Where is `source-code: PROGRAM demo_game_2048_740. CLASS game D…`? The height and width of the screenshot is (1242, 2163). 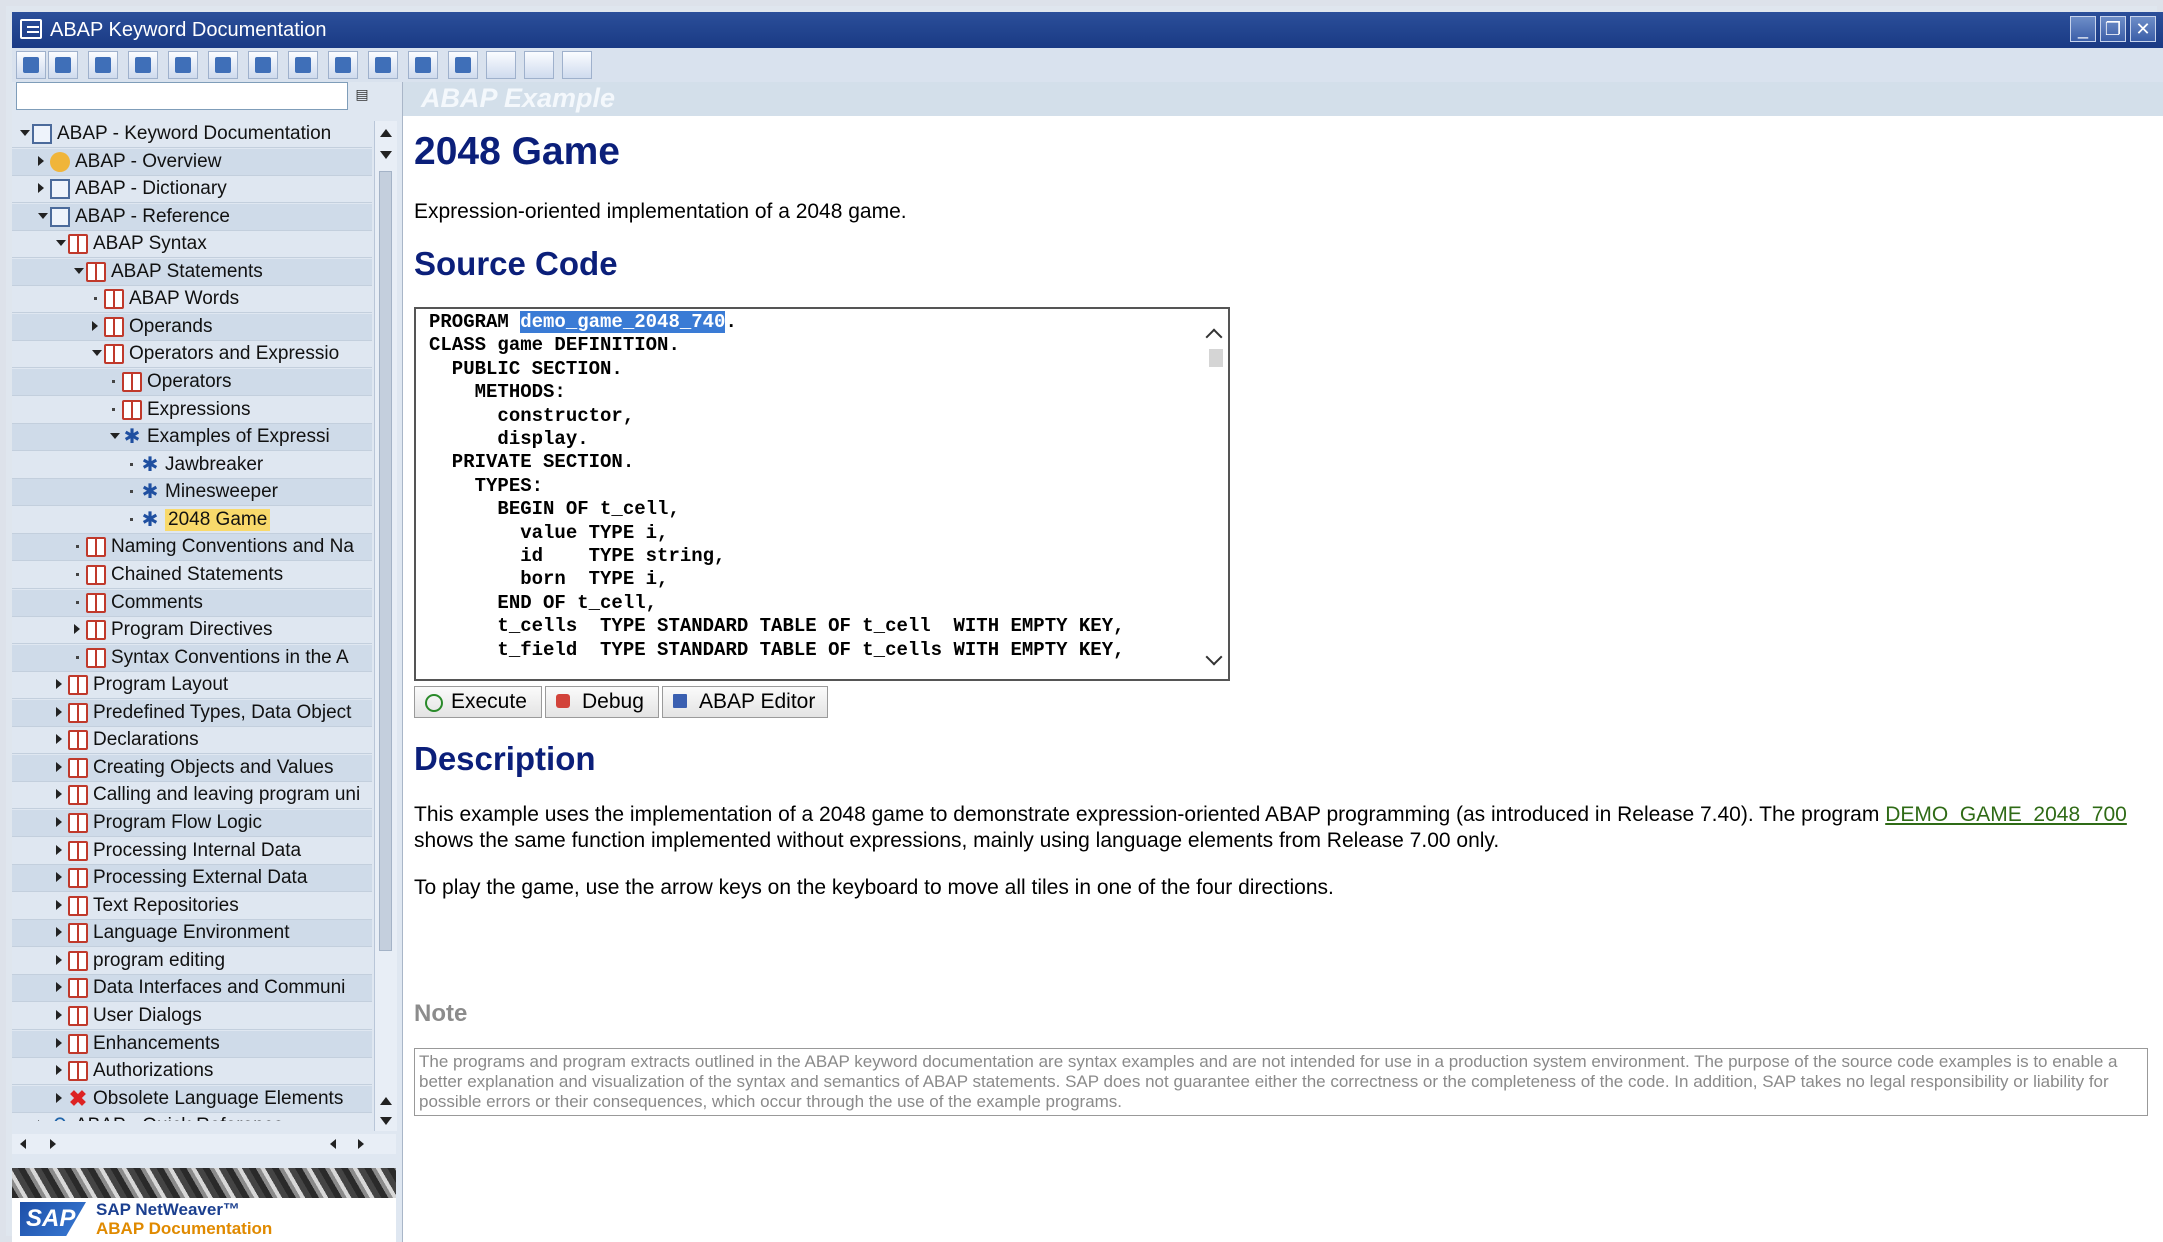
source-code: PROGRAM demo_game_2048_740. CLASS game D… is located at coordinates (777, 486).